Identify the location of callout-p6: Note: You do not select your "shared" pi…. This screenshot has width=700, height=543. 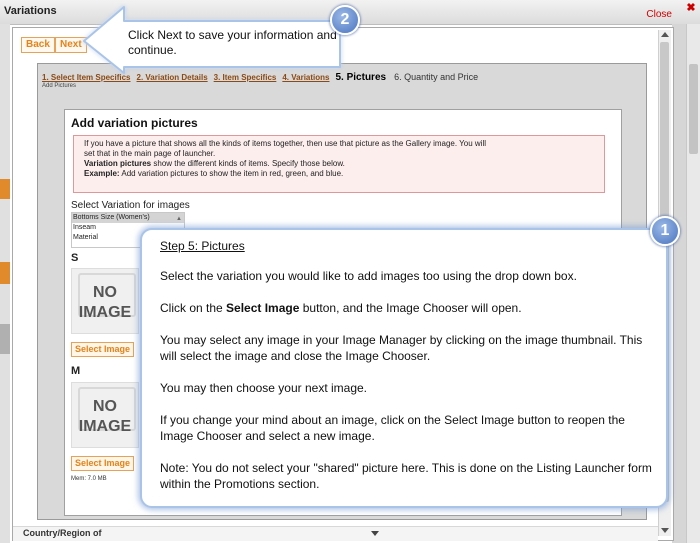
(406, 476).